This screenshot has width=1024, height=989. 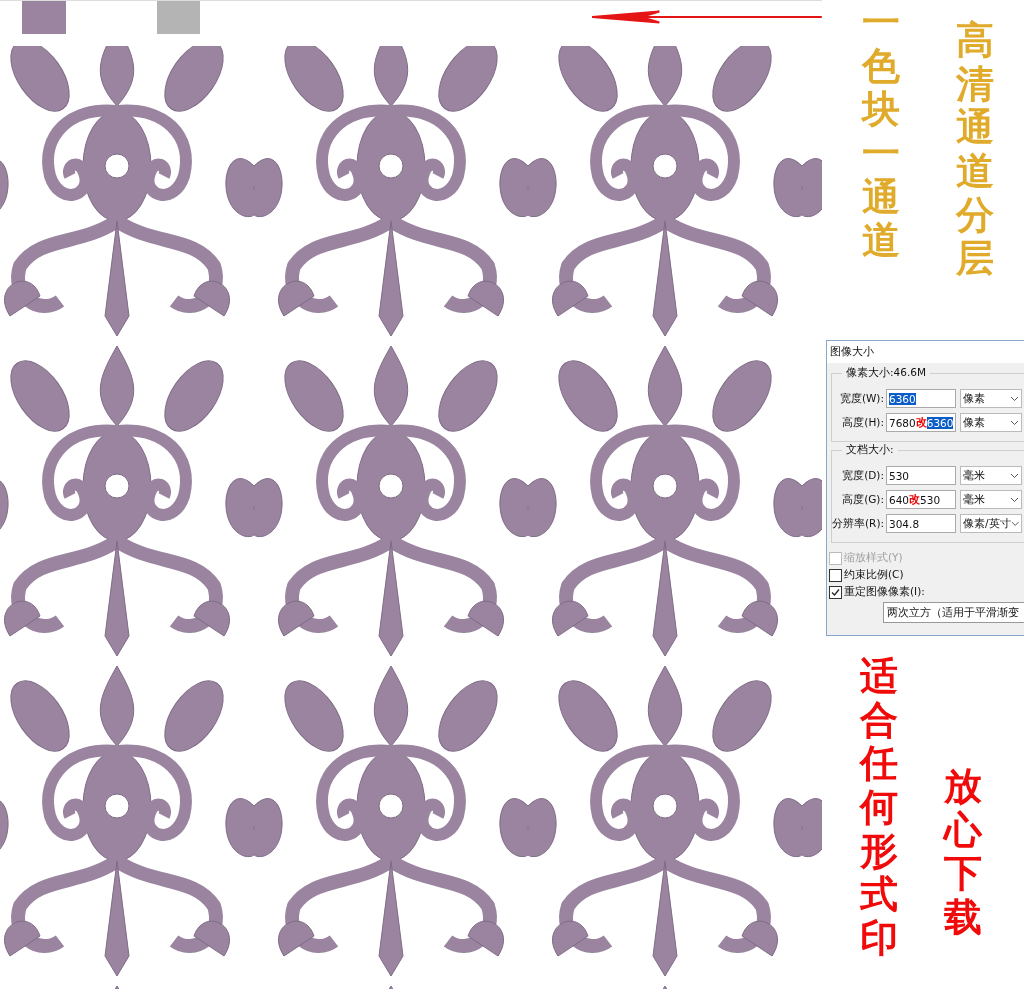 I want to click on checkbox-label: 缩放样式(Y), so click(x=873, y=558).